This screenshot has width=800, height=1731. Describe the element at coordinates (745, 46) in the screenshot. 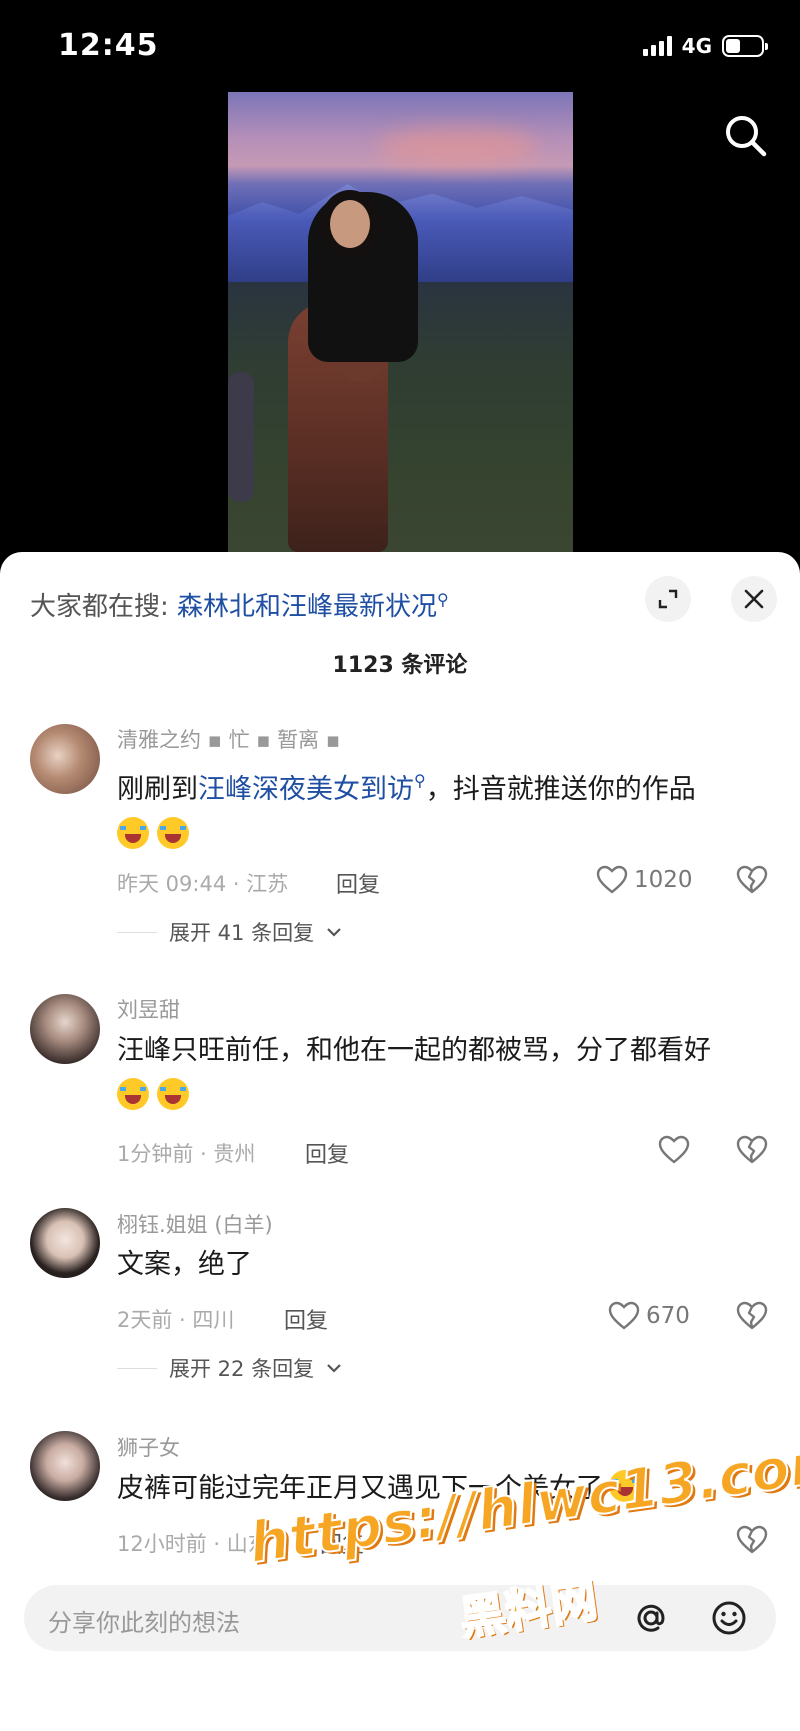

I see `battery-icon` at that location.